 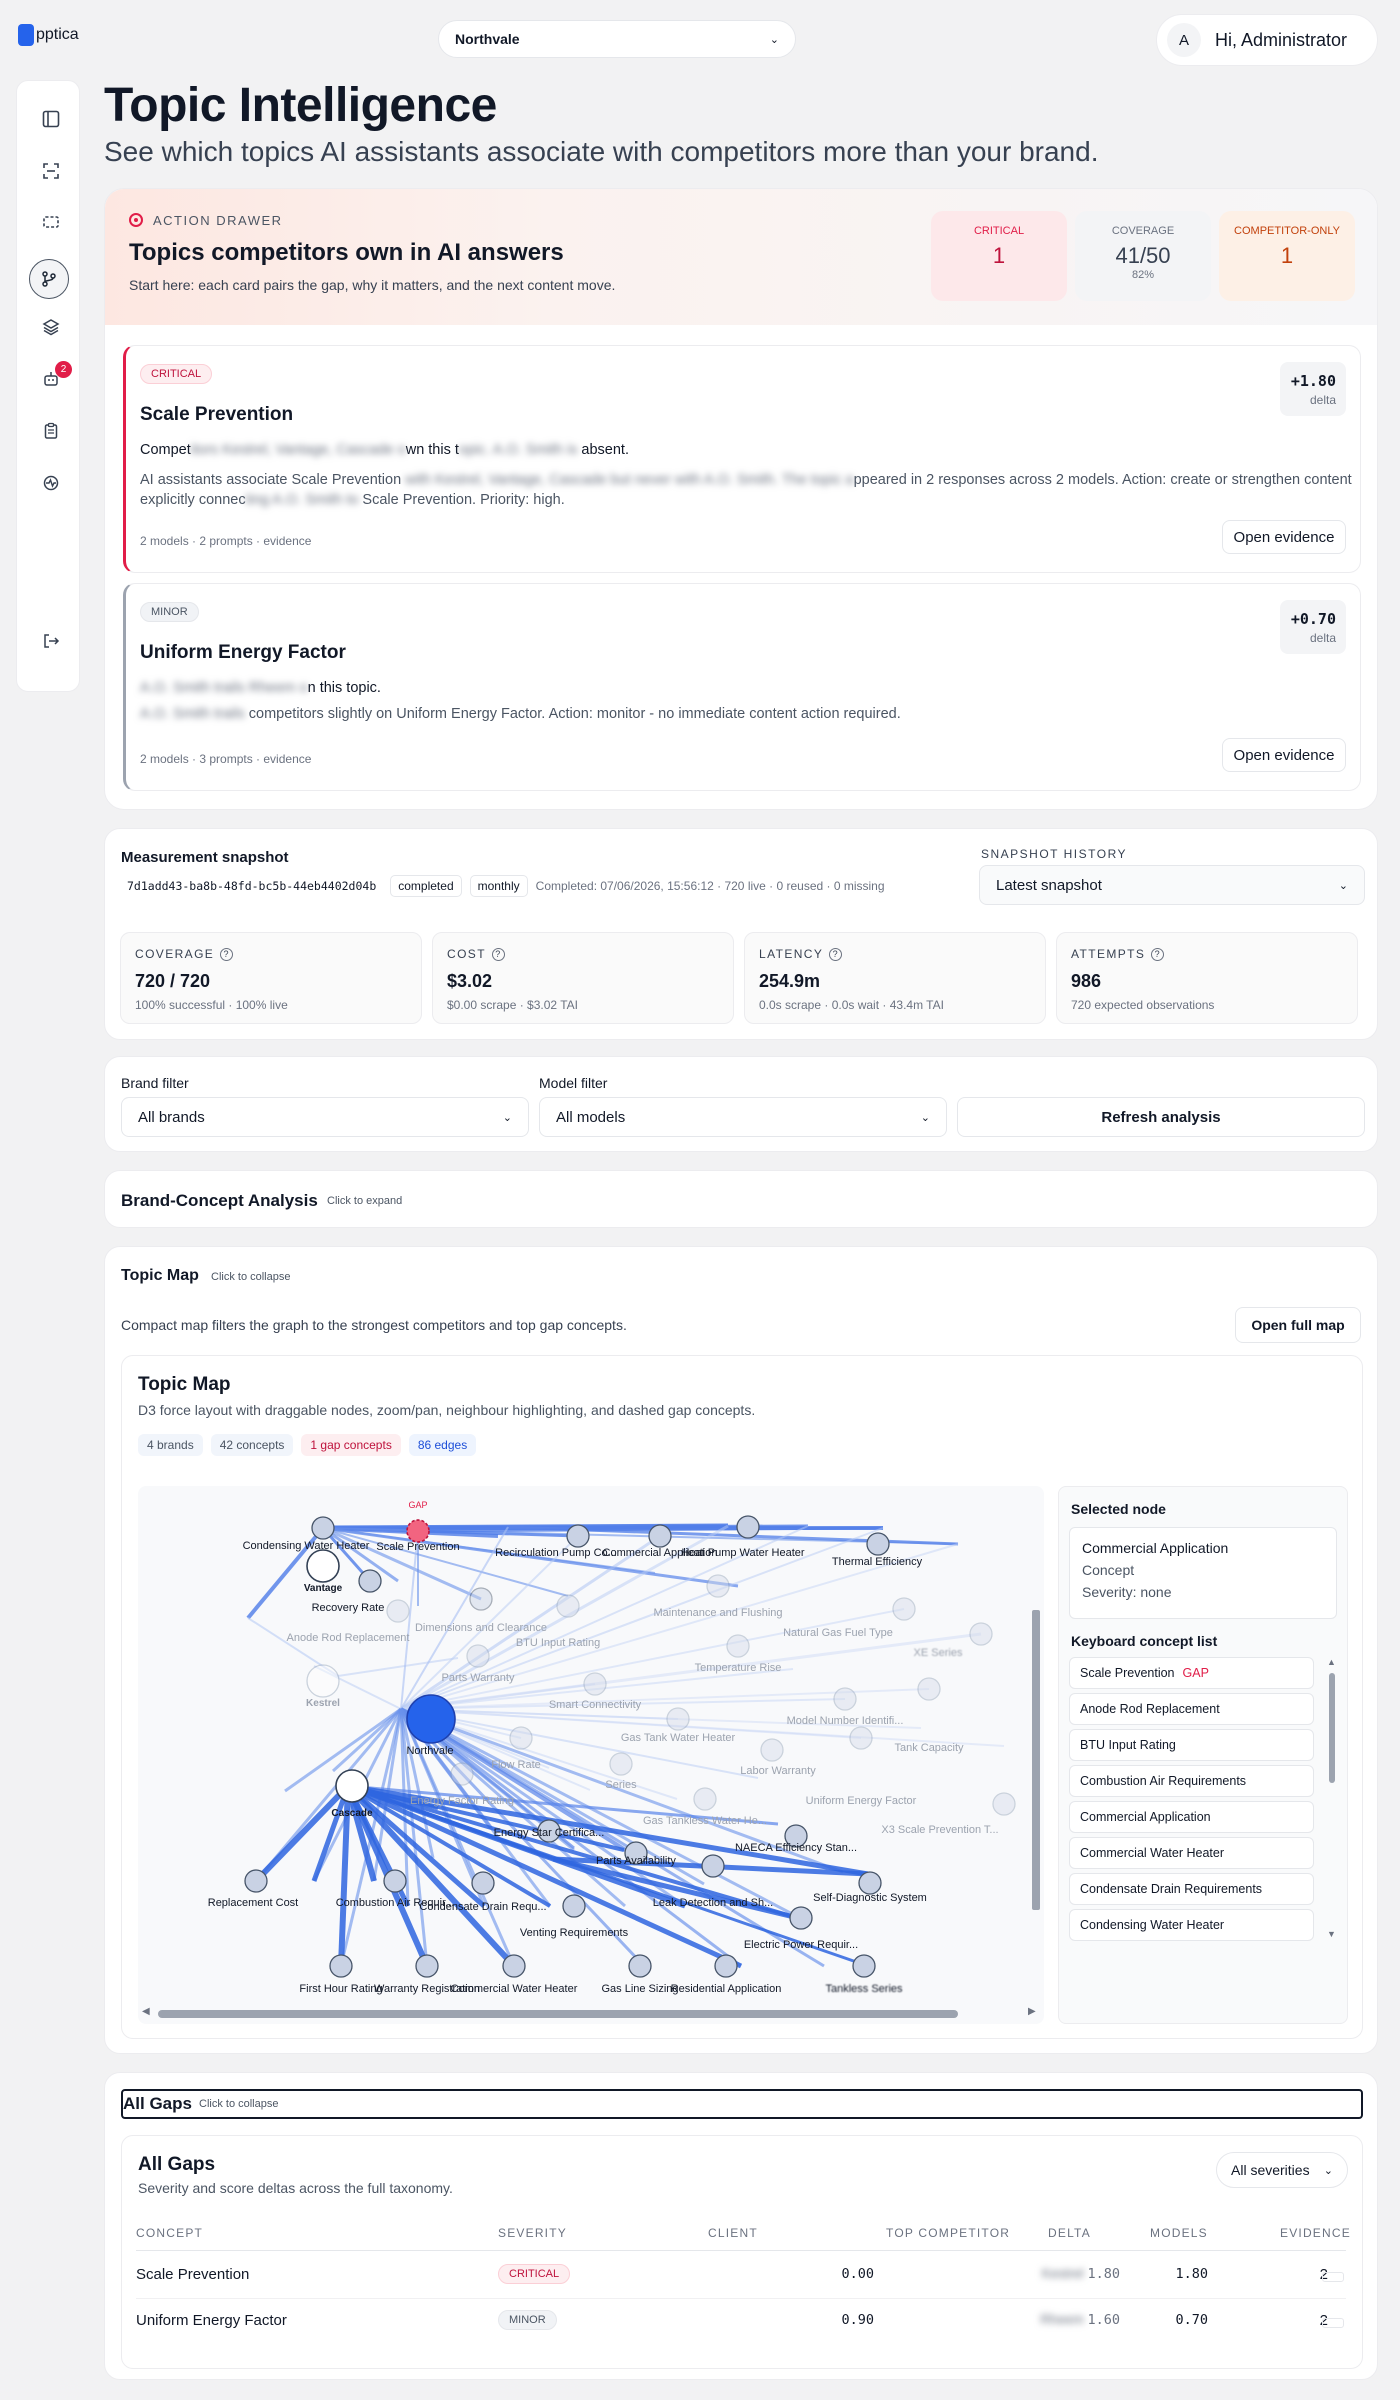 I want to click on pulse-icon, so click(x=51, y=483).